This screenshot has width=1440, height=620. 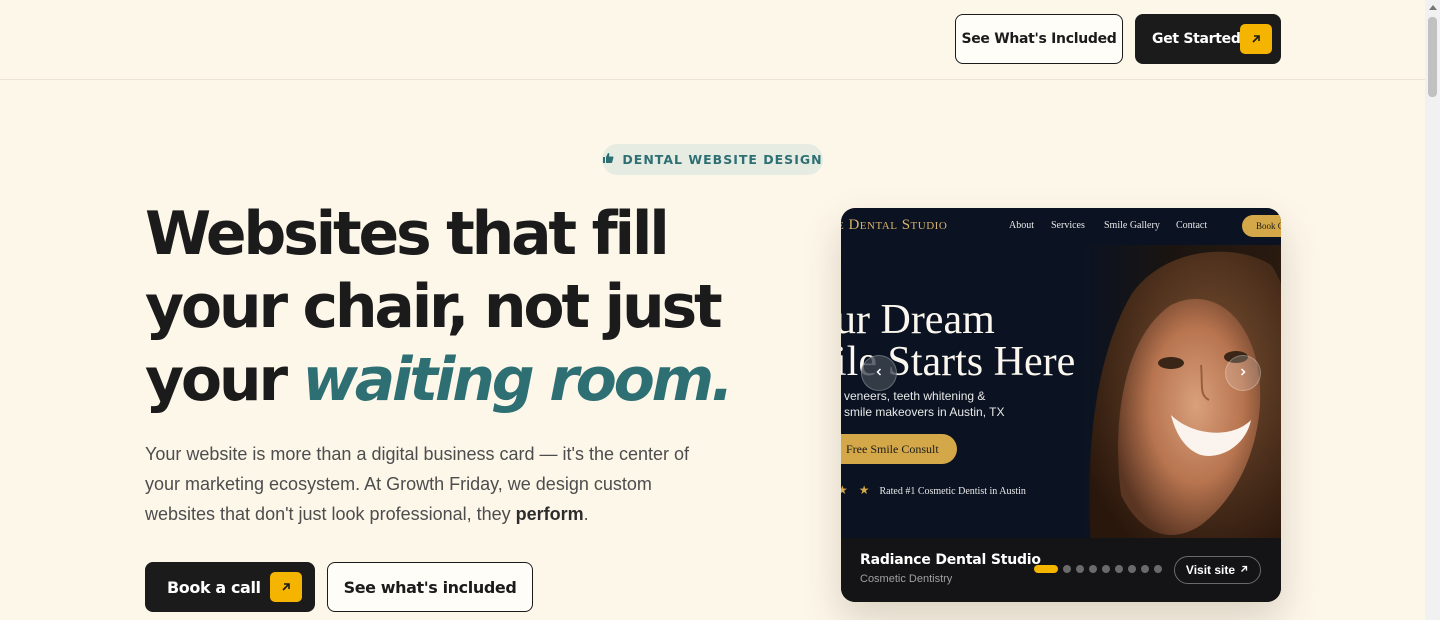 What do you see at coordinates (924, 412) in the screenshot?
I see `preview-subtext-line-2: smile makeovers in Austin, TX` at bounding box center [924, 412].